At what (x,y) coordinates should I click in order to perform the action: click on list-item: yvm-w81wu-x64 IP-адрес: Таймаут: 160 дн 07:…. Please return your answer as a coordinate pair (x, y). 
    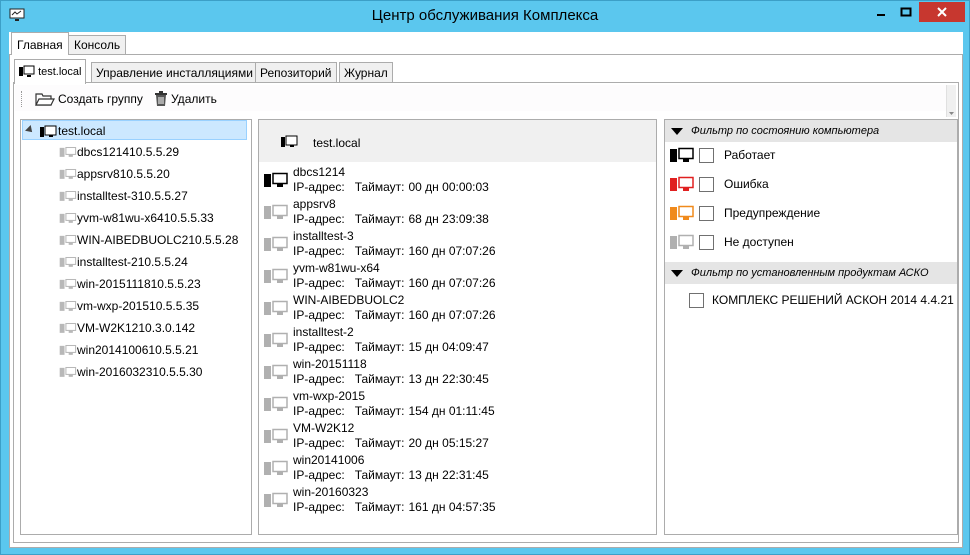
    Looking at the image, I should click on (457, 276).